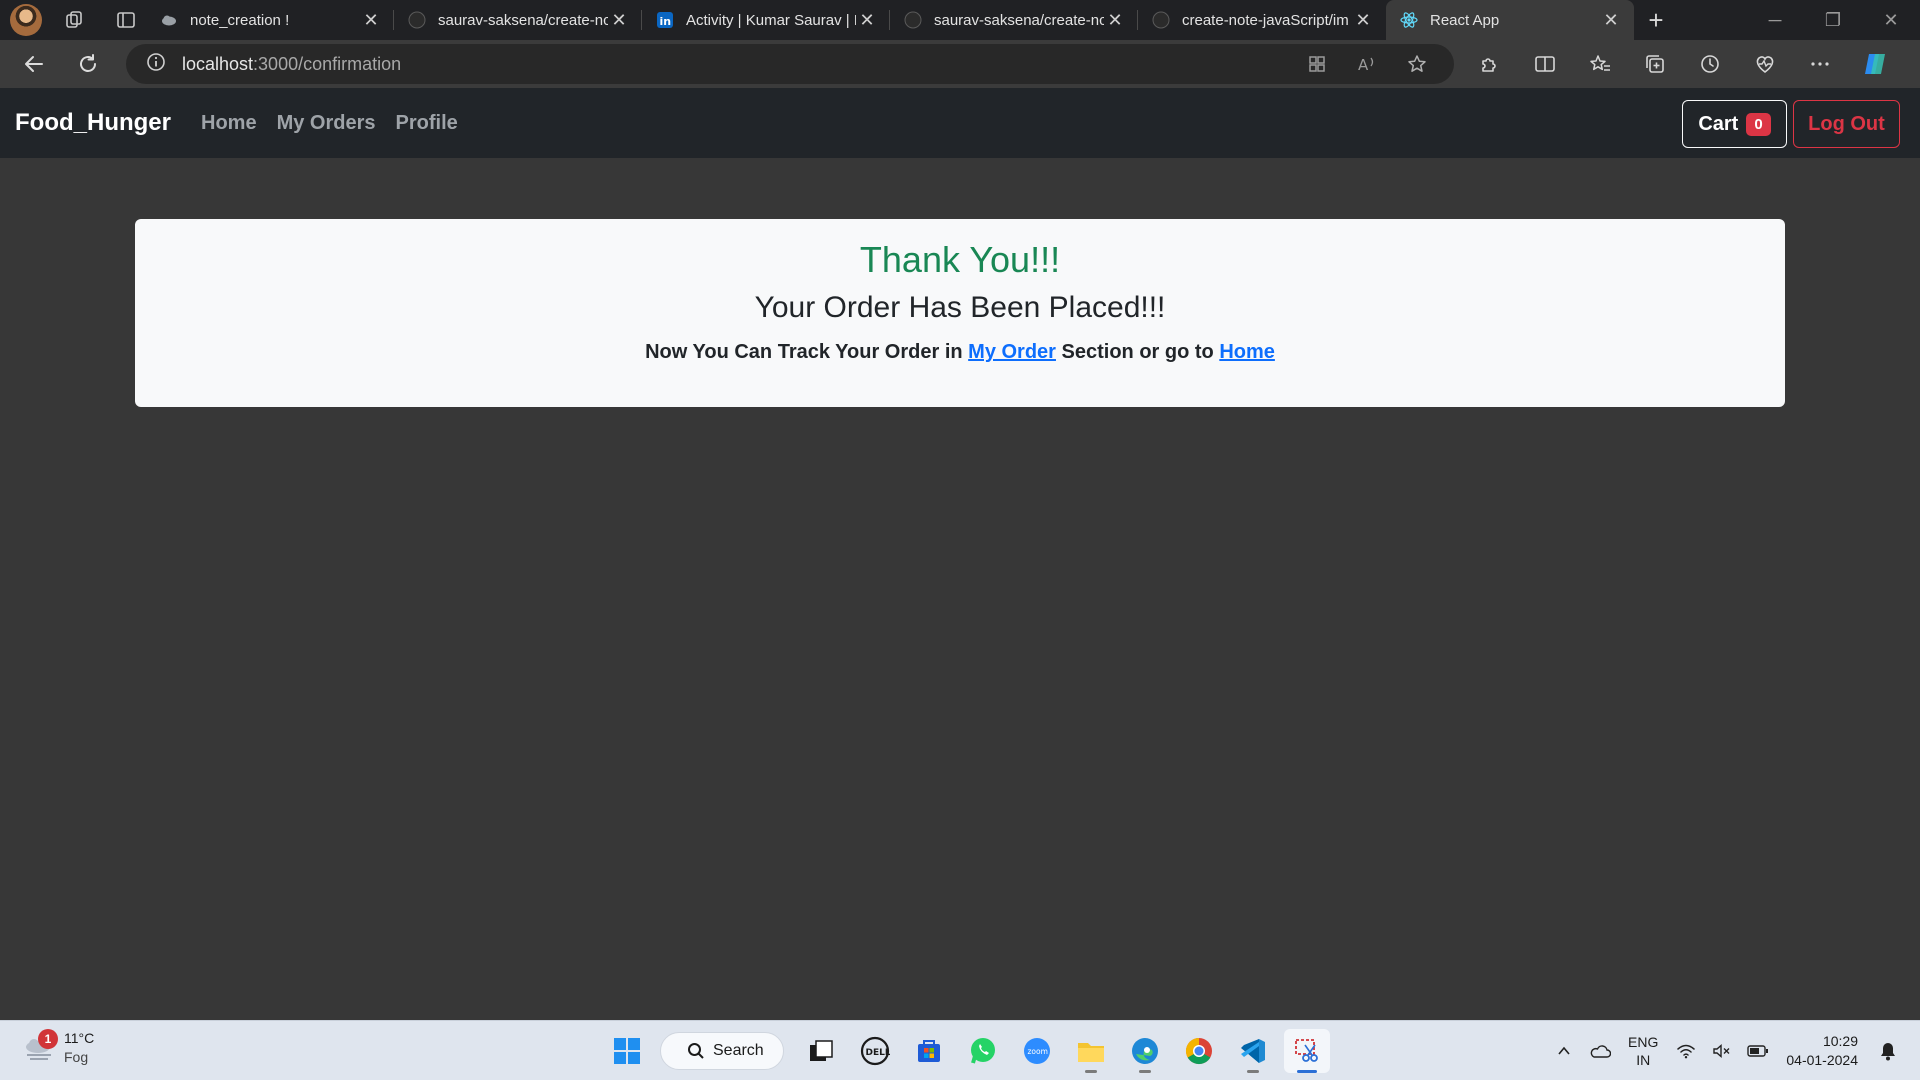  What do you see at coordinates (156, 64) in the screenshot?
I see `site-info-icon` at bounding box center [156, 64].